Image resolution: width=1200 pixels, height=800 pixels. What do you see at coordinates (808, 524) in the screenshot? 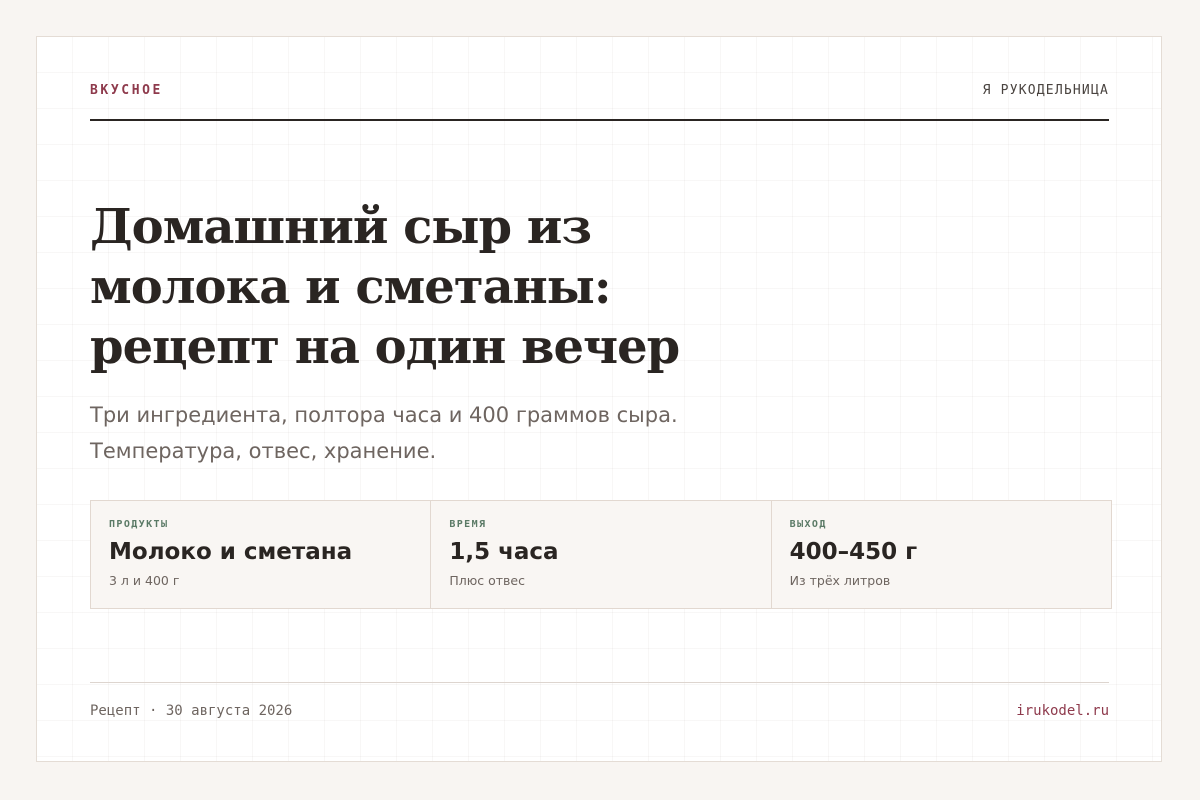
I see `stat-label: ВЫХОД` at bounding box center [808, 524].